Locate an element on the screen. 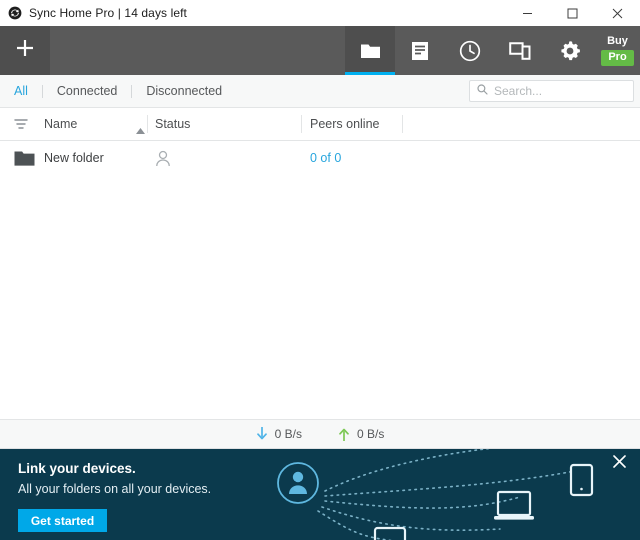  row-folder-icon is located at coordinates (24, 158).